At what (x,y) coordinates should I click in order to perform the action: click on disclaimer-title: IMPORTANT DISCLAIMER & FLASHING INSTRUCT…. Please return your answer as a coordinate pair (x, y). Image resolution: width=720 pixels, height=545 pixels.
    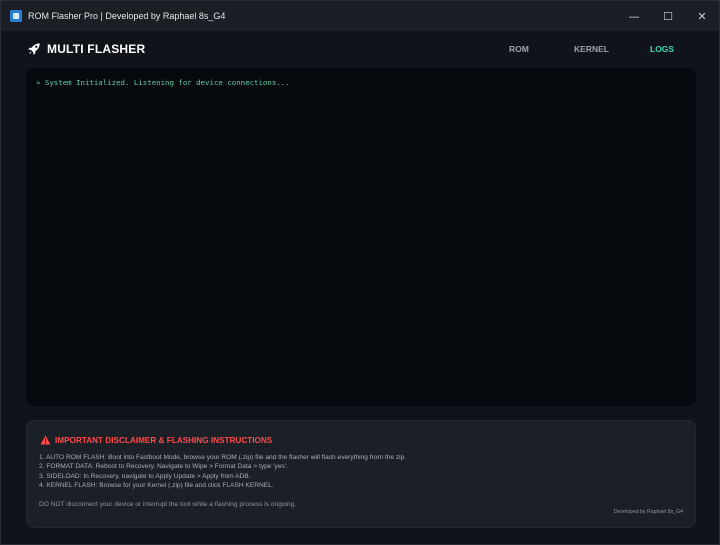
    Looking at the image, I should click on (164, 440).